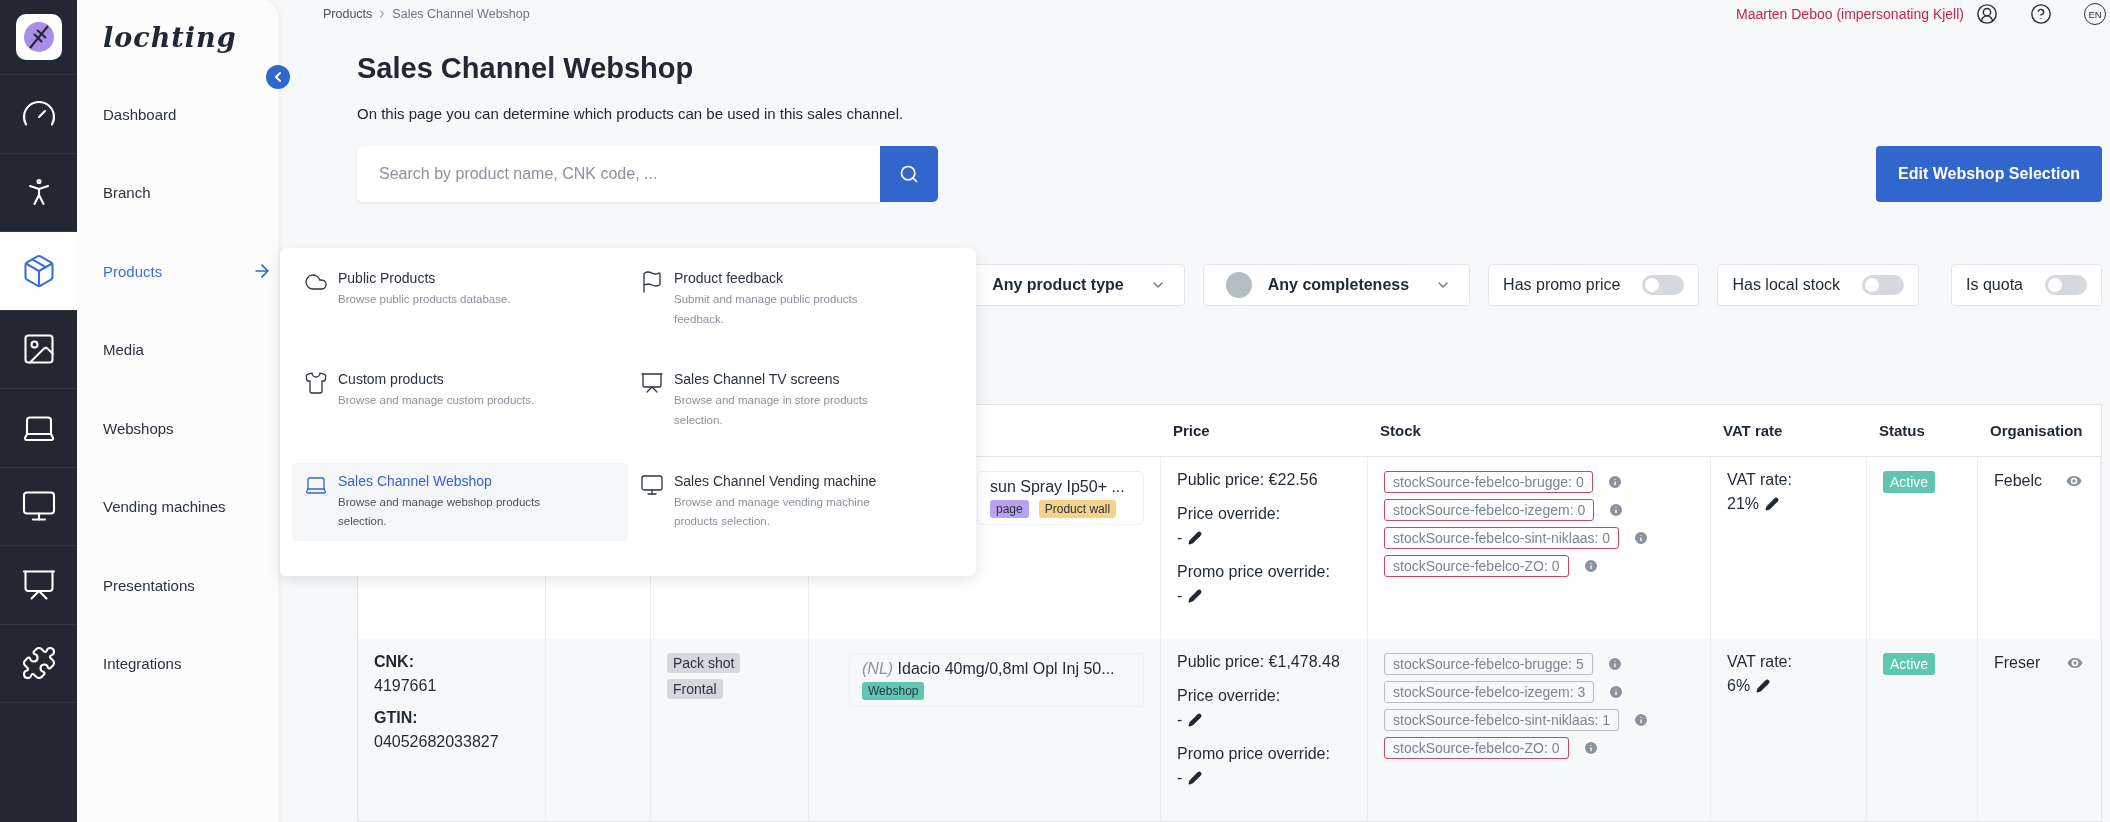  I want to click on eye-icon, so click(2075, 663).